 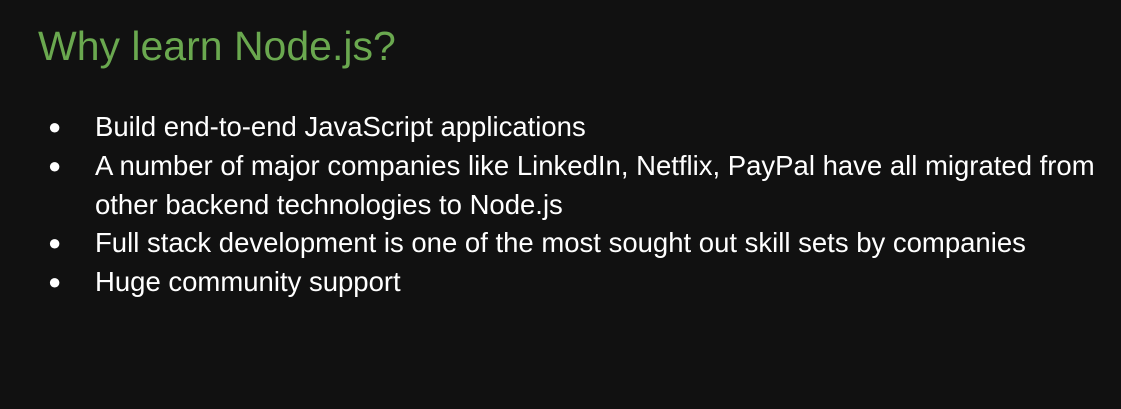 What do you see at coordinates (248, 282) in the screenshot?
I see `bullet-text: Huge community support` at bounding box center [248, 282].